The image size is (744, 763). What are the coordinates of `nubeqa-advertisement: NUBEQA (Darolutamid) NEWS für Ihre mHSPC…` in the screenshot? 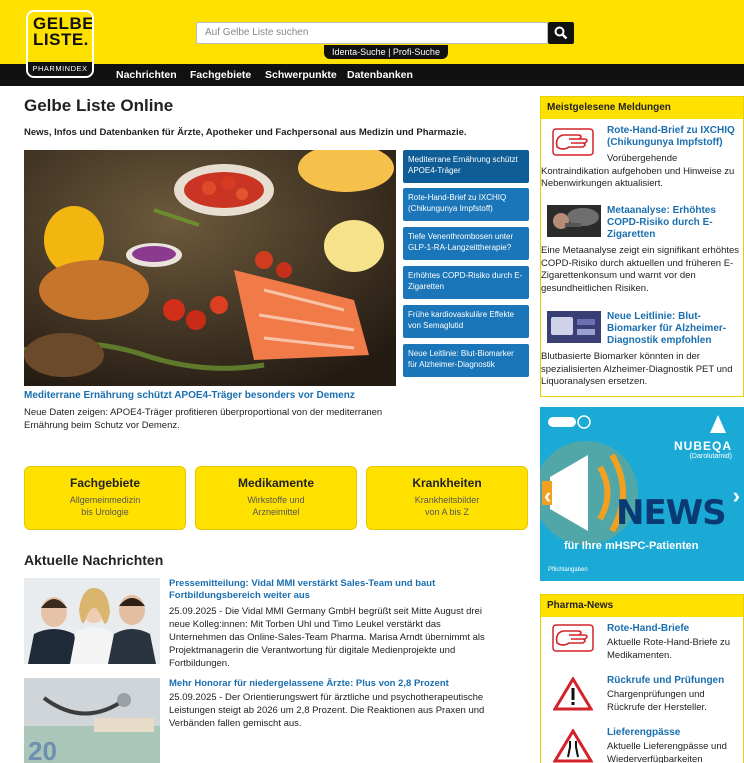 It's located at (642, 494).